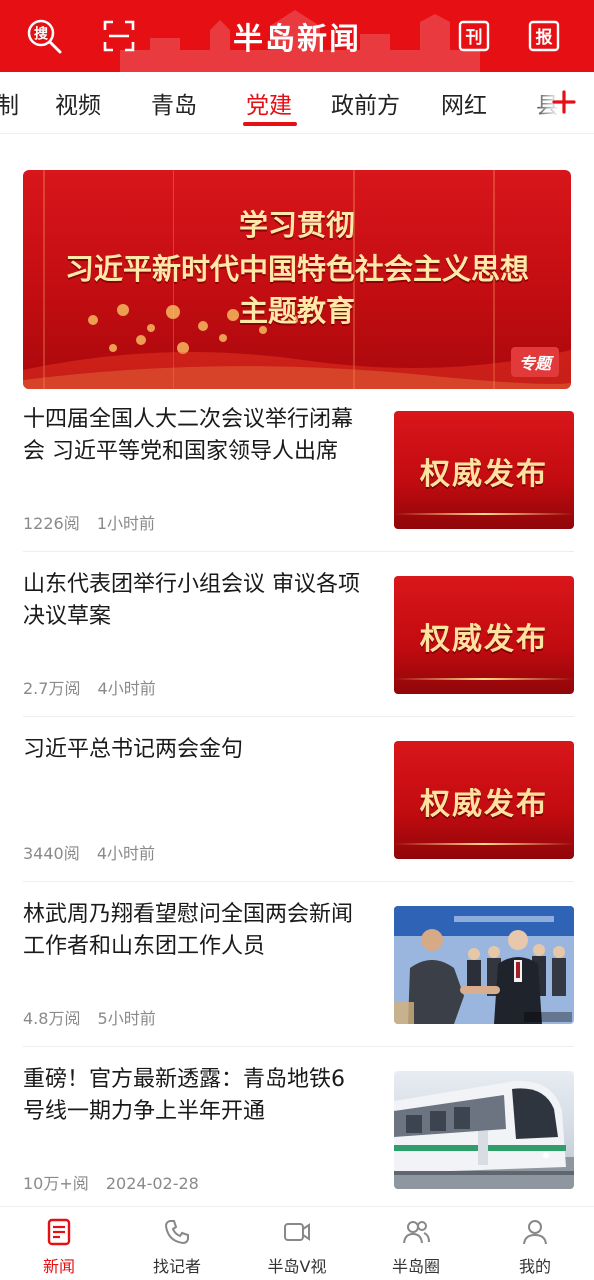 The height and width of the screenshot is (1280, 594). I want to click on news-item: 林武周乃翔看望慰问全国两会新闻工作者和山东团工作人员 4.8万阅 5小时前, so click(298, 973).